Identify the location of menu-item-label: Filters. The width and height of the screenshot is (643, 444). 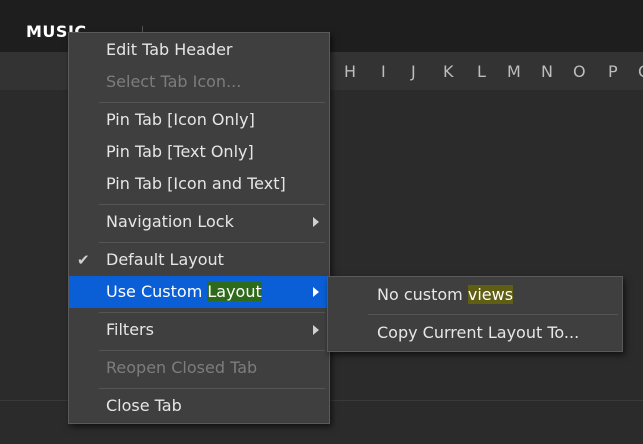
(130, 329).